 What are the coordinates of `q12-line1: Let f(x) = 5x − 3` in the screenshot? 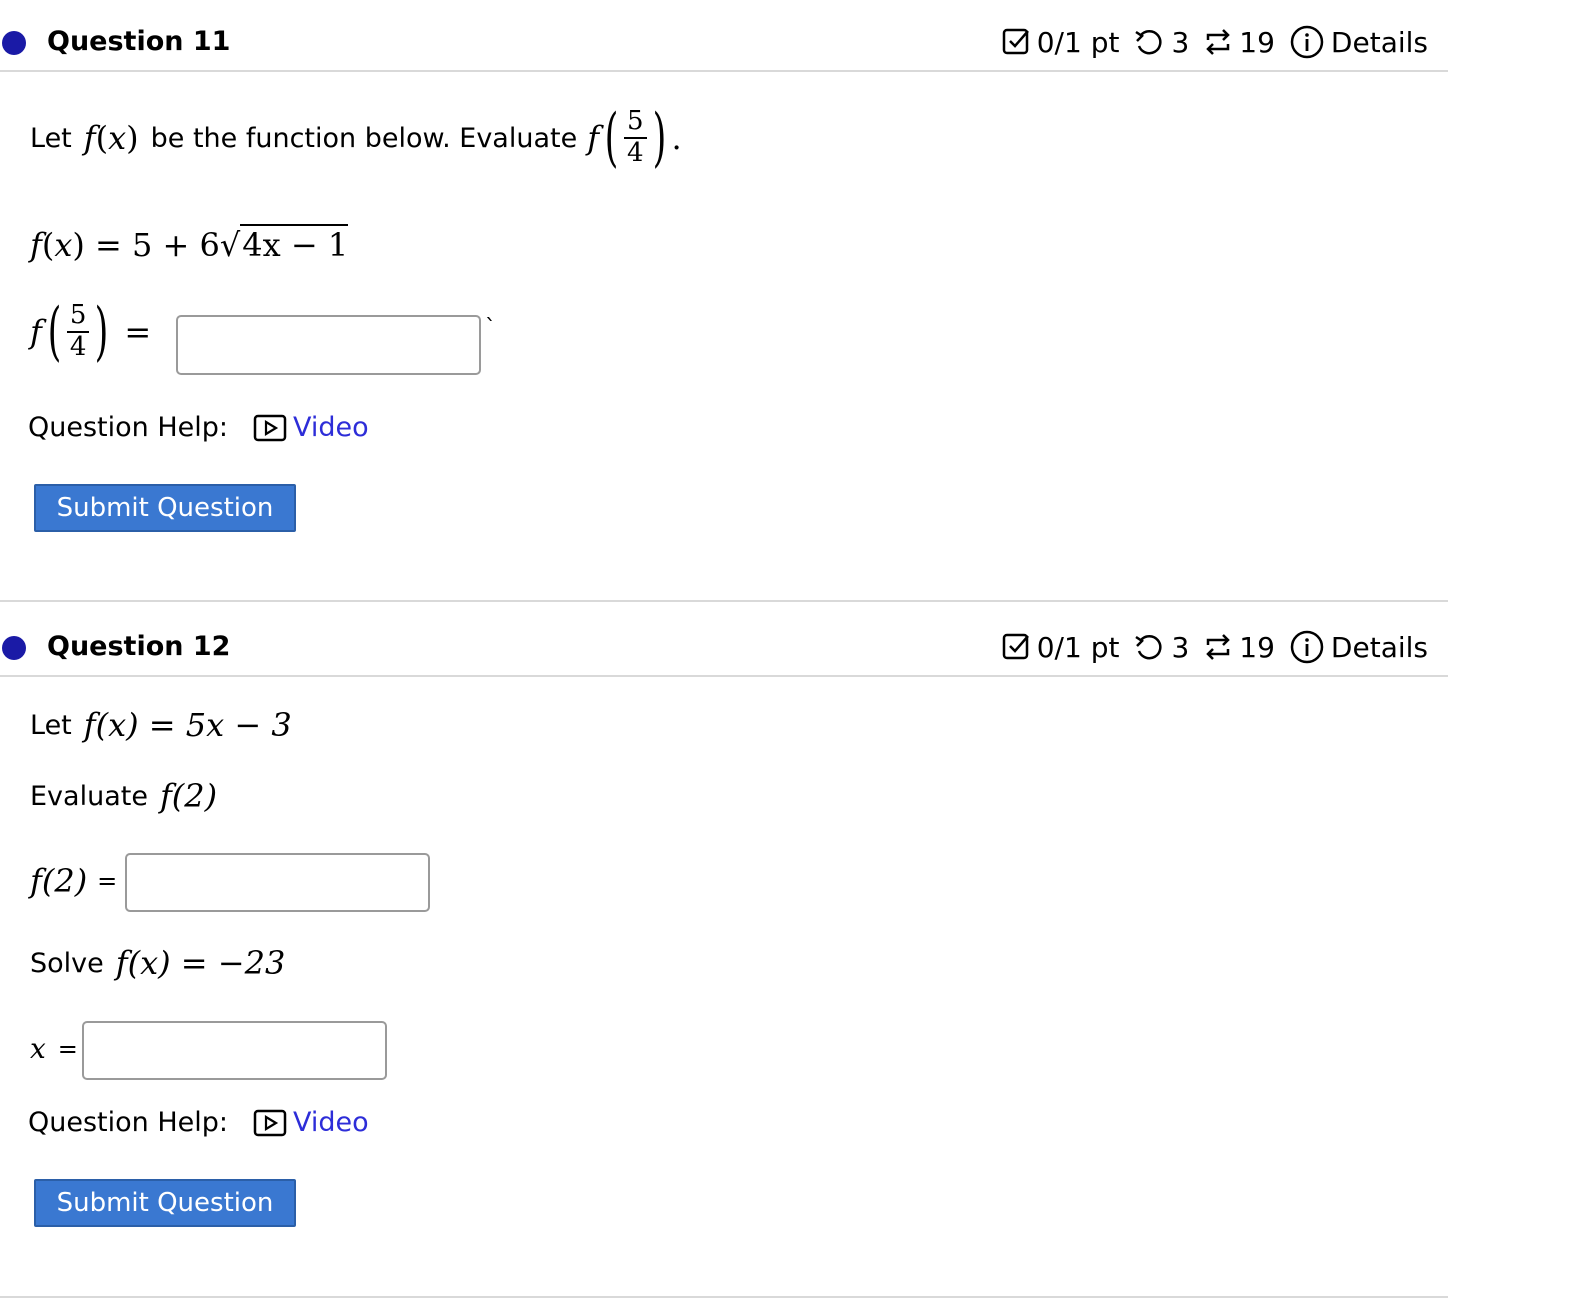 It's located at (161, 725).